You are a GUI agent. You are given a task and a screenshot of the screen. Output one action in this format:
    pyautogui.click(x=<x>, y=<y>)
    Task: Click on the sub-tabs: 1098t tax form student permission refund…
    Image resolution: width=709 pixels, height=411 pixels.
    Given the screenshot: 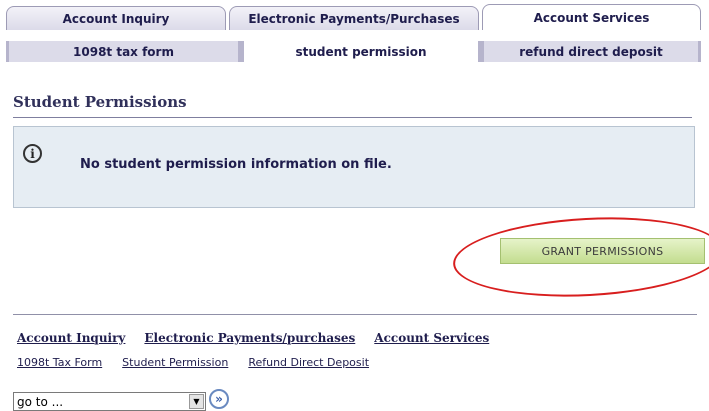 What is the action you would take?
    pyautogui.click(x=353, y=51)
    